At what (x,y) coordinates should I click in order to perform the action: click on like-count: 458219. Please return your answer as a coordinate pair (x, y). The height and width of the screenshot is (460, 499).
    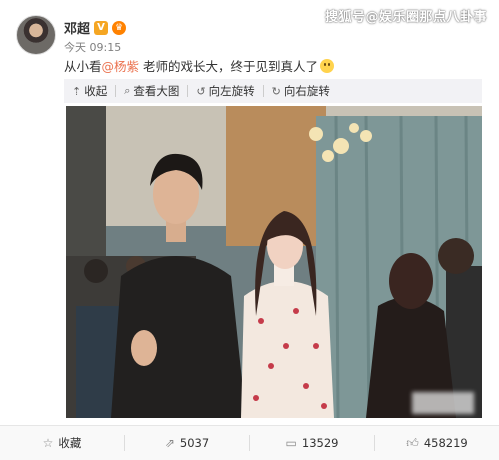
    Looking at the image, I should click on (445, 443).